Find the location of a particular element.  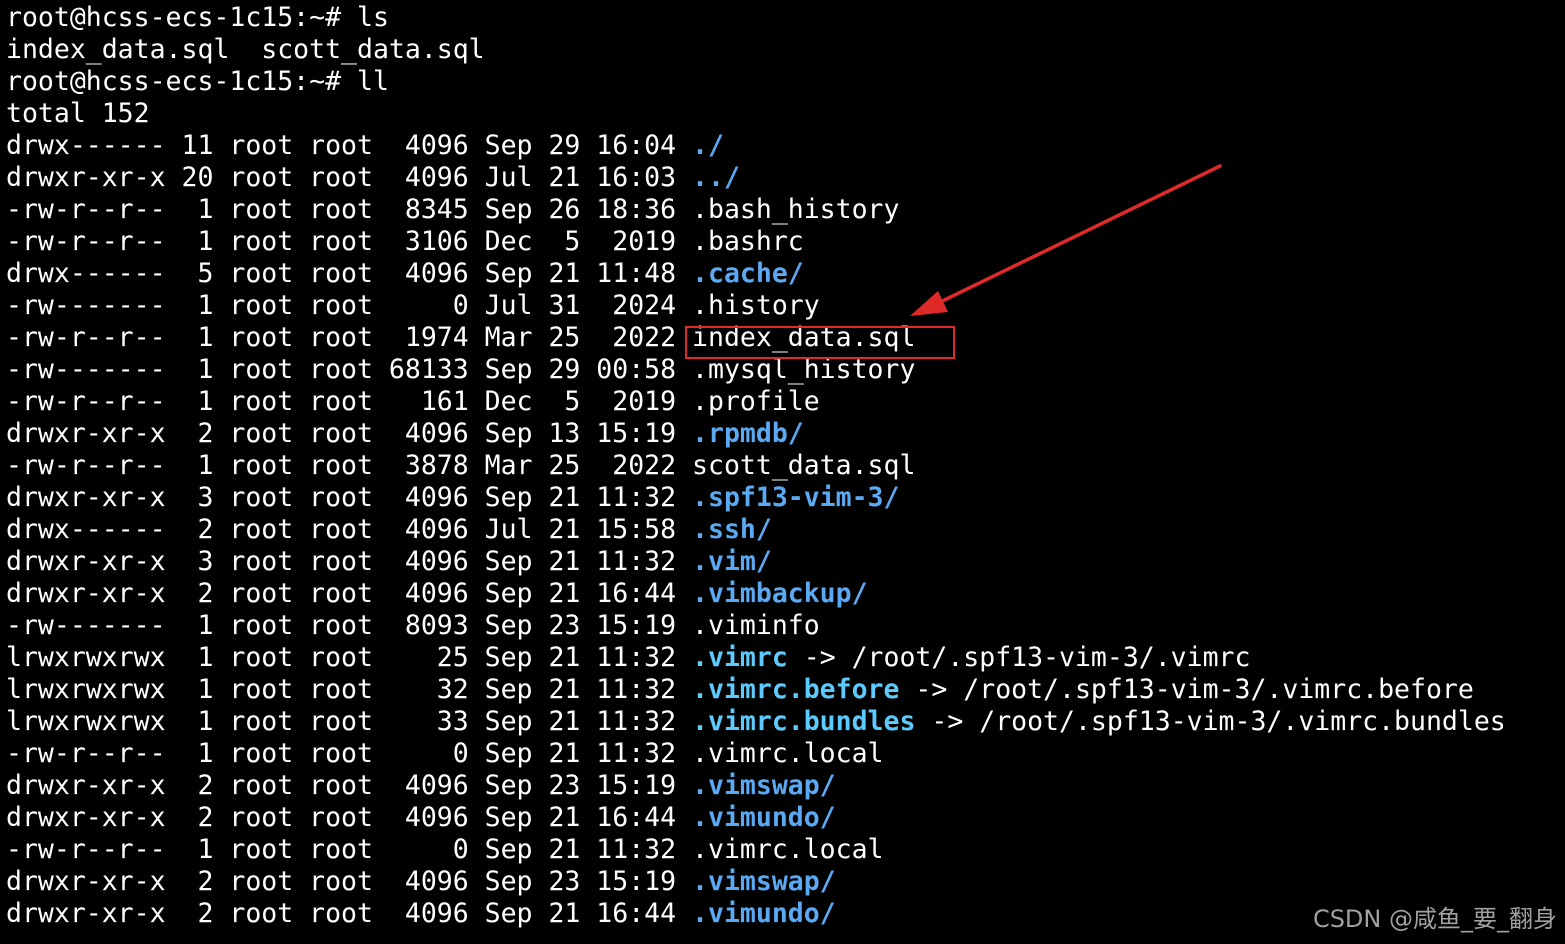

file-metadata: lrwxrwxrwx 1 root root 25 Sep 21 11:32 is located at coordinates (349, 657).